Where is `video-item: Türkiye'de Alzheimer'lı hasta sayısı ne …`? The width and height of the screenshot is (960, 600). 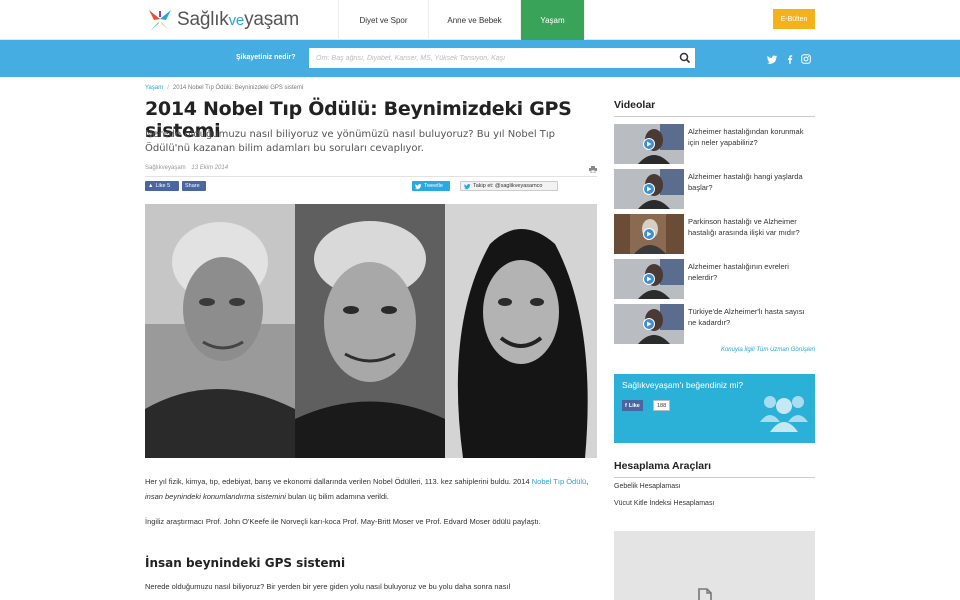 video-item: Türkiye'de Alzheimer'lı hasta sayısı ne … is located at coordinates (714, 324).